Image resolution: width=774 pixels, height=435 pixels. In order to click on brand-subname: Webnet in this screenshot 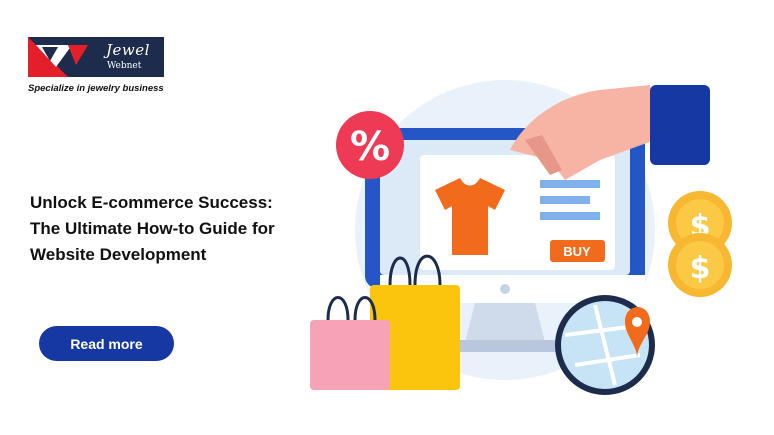, I will do `click(124, 66)`.